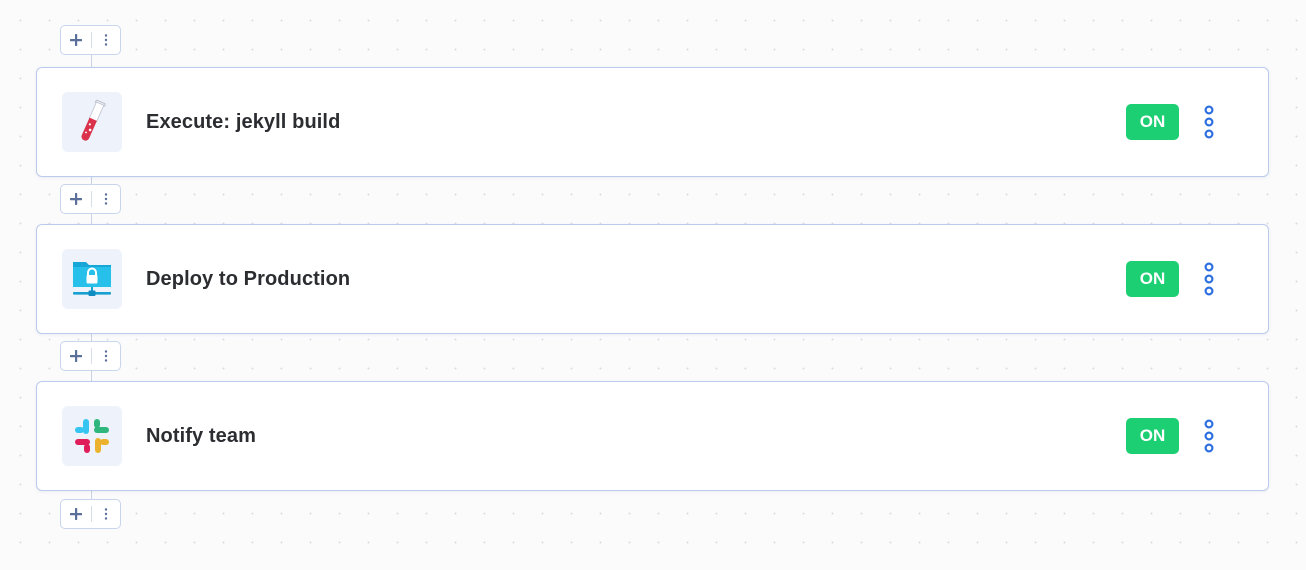 The image size is (1306, 570). Describe the element at coordinates (243, 121) in the screenshot. I see `step-title: Execute: jekyll build` at that location.